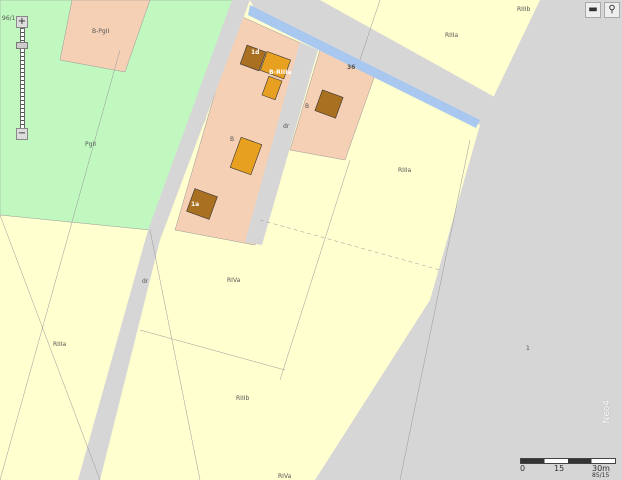  What do you see at coordinates (9, 18) in the screenshot?
I see `label-parcel: 96/1` at bounding box center [9, 18].